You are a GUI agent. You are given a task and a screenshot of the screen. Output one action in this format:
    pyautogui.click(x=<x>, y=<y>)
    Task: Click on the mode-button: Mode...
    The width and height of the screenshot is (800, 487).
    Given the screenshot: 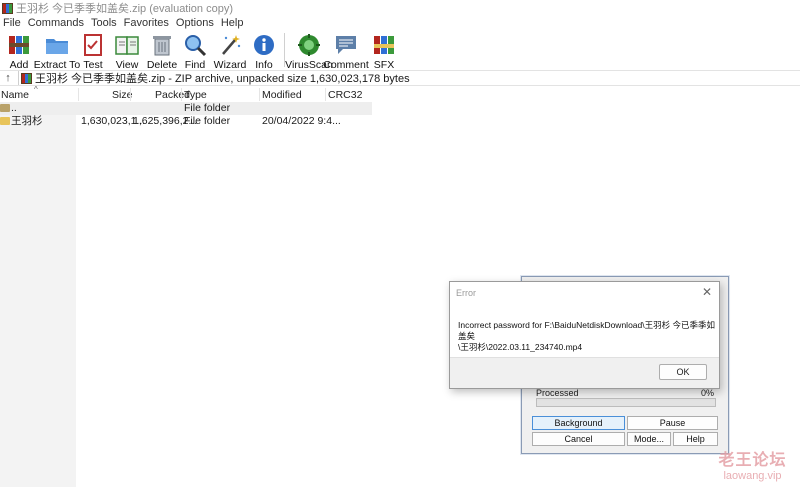 What is the action you would take?
    pyautogui.click(x=649, y=439)
    